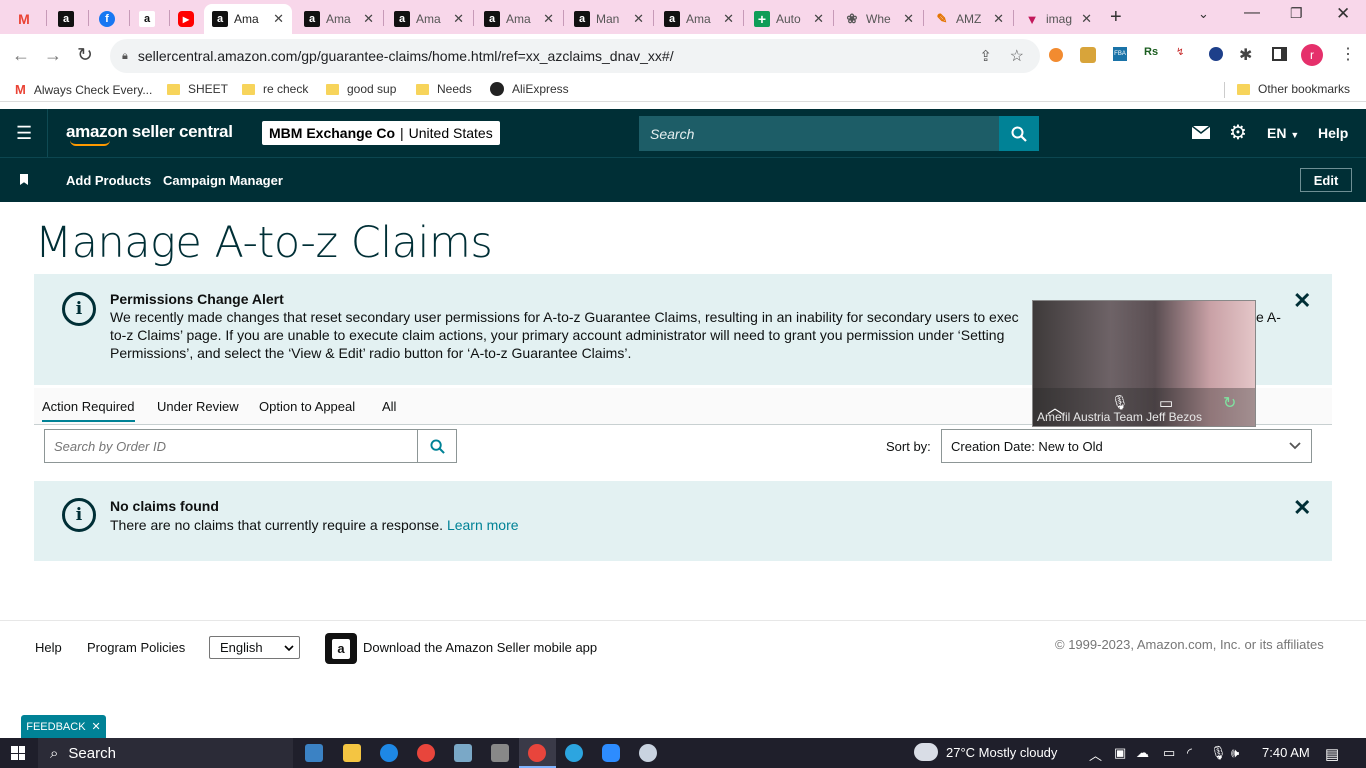 Image resolution: width=1366 pixels, height=768 pixels. Describe the element at coordinates (1235, 753) in the screenshot. I see `volume-icon: 🕪` at that location.